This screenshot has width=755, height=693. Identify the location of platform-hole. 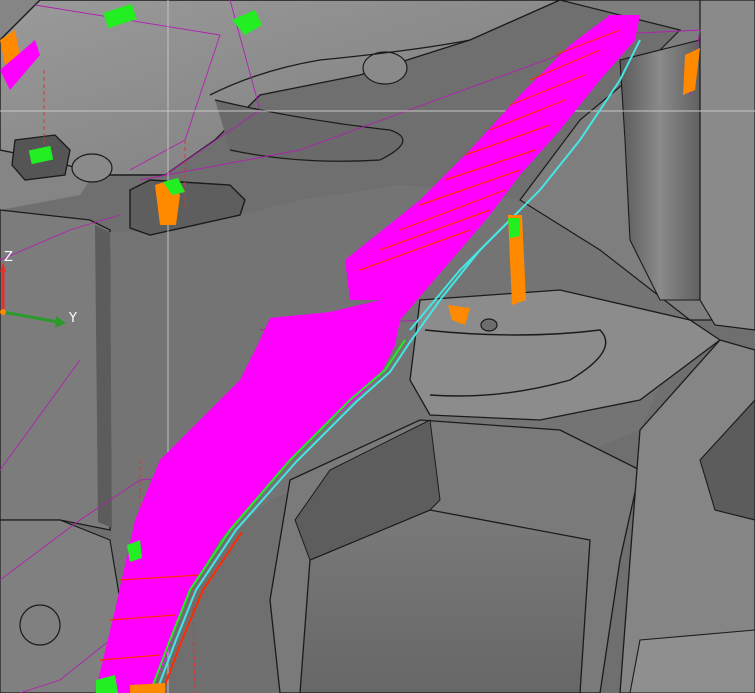
(489, 325).